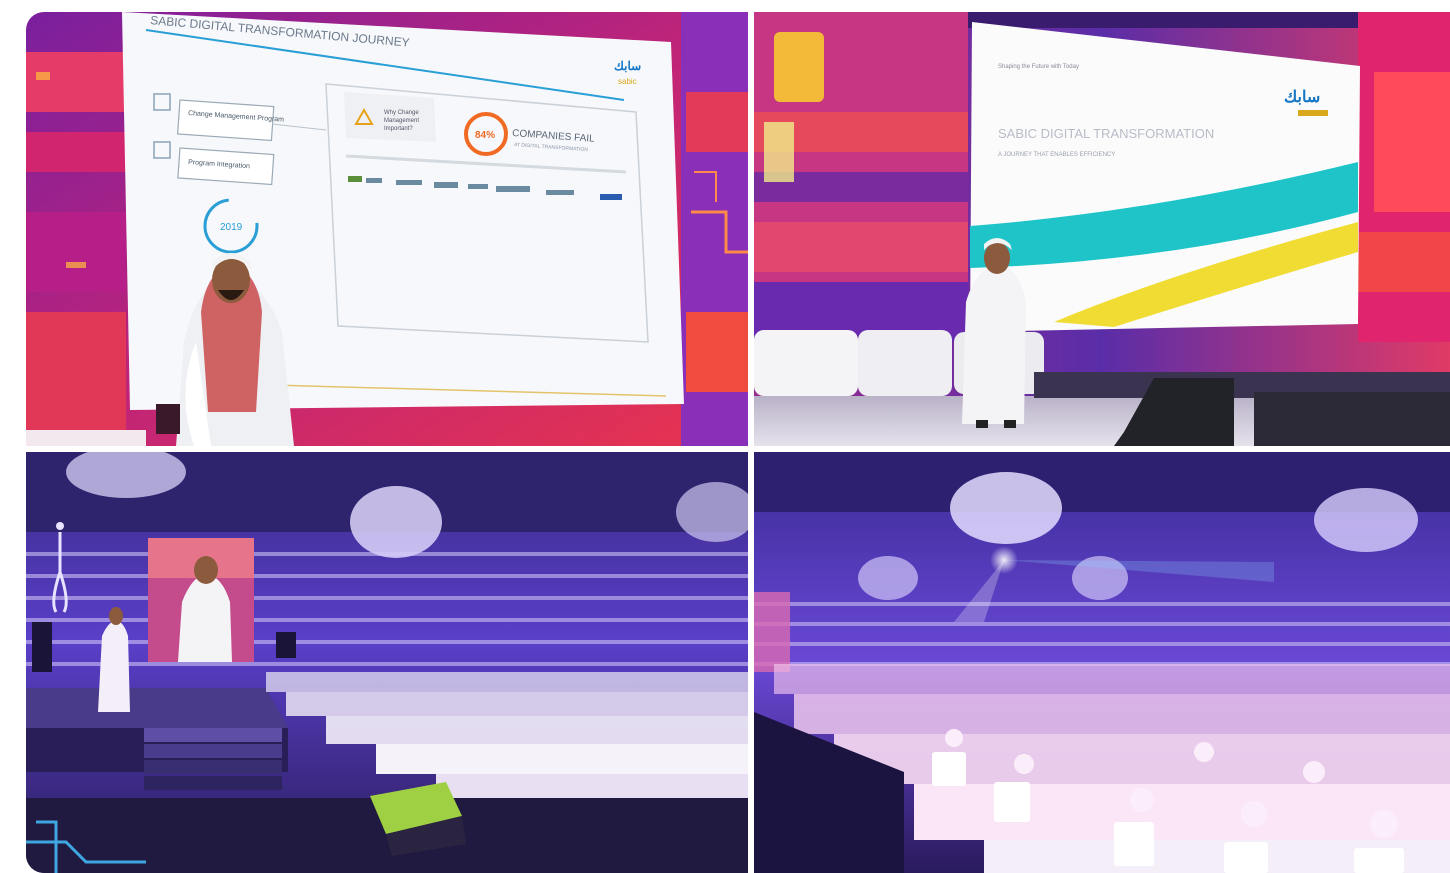 The image size is (1450, 873). I want to click on slide-warn-line2: Management, so click(401, 121).